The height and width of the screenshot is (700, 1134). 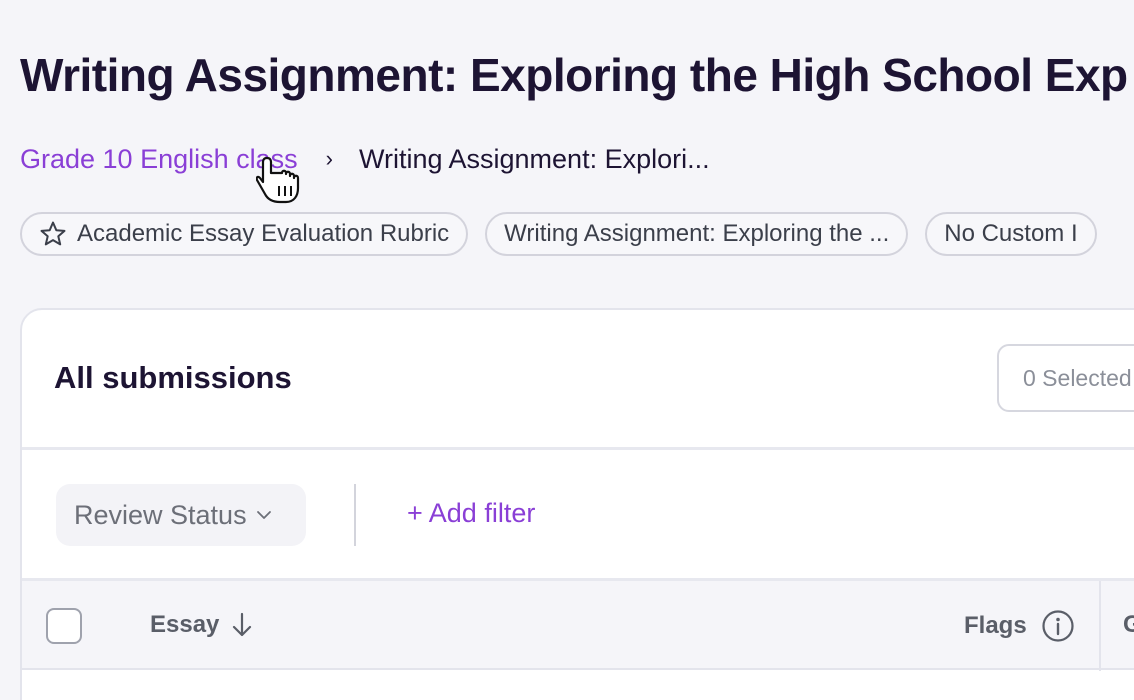 I want to click on column-next: G, so click(x=1128, y=625).